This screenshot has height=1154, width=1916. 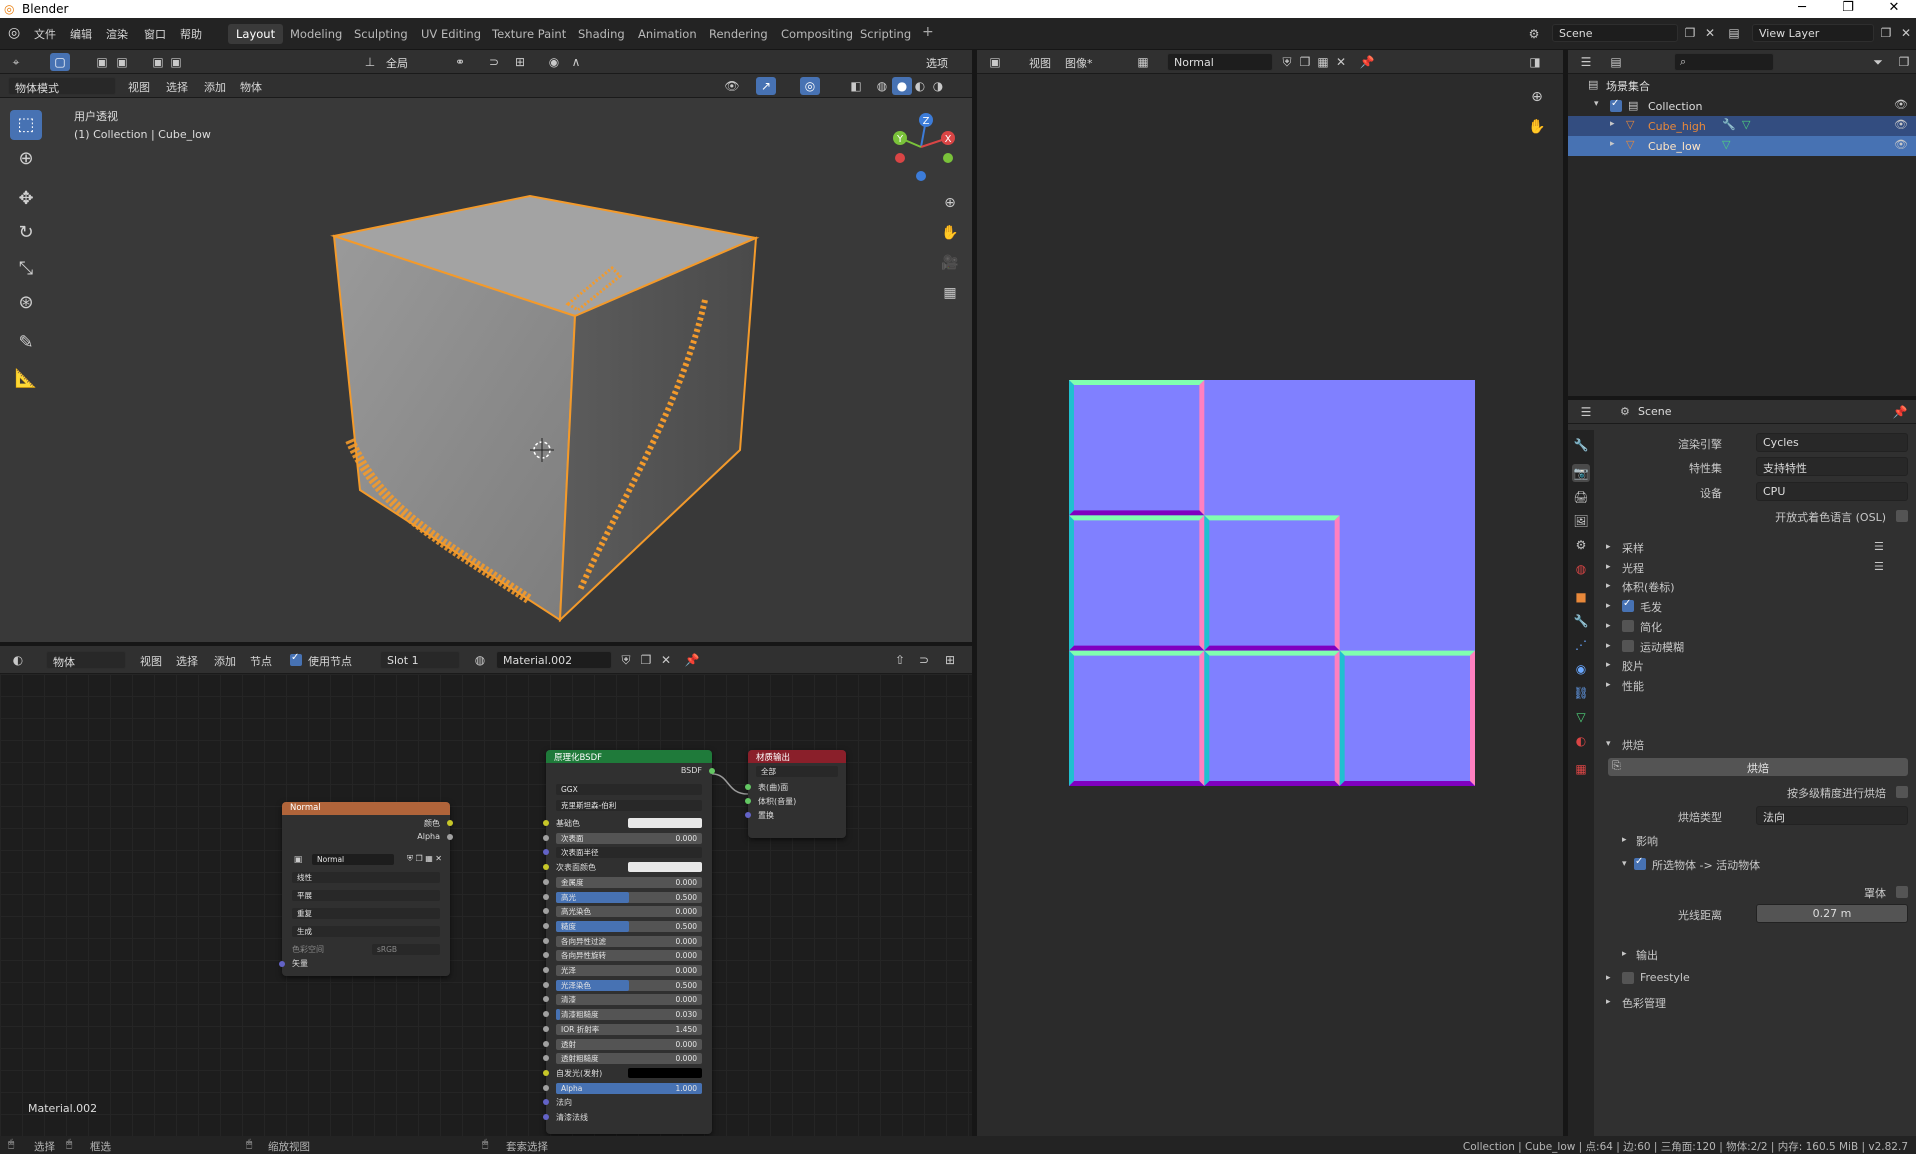 I want to click on select-mode-invert-icon: ▣, so click(x=176, y=62).